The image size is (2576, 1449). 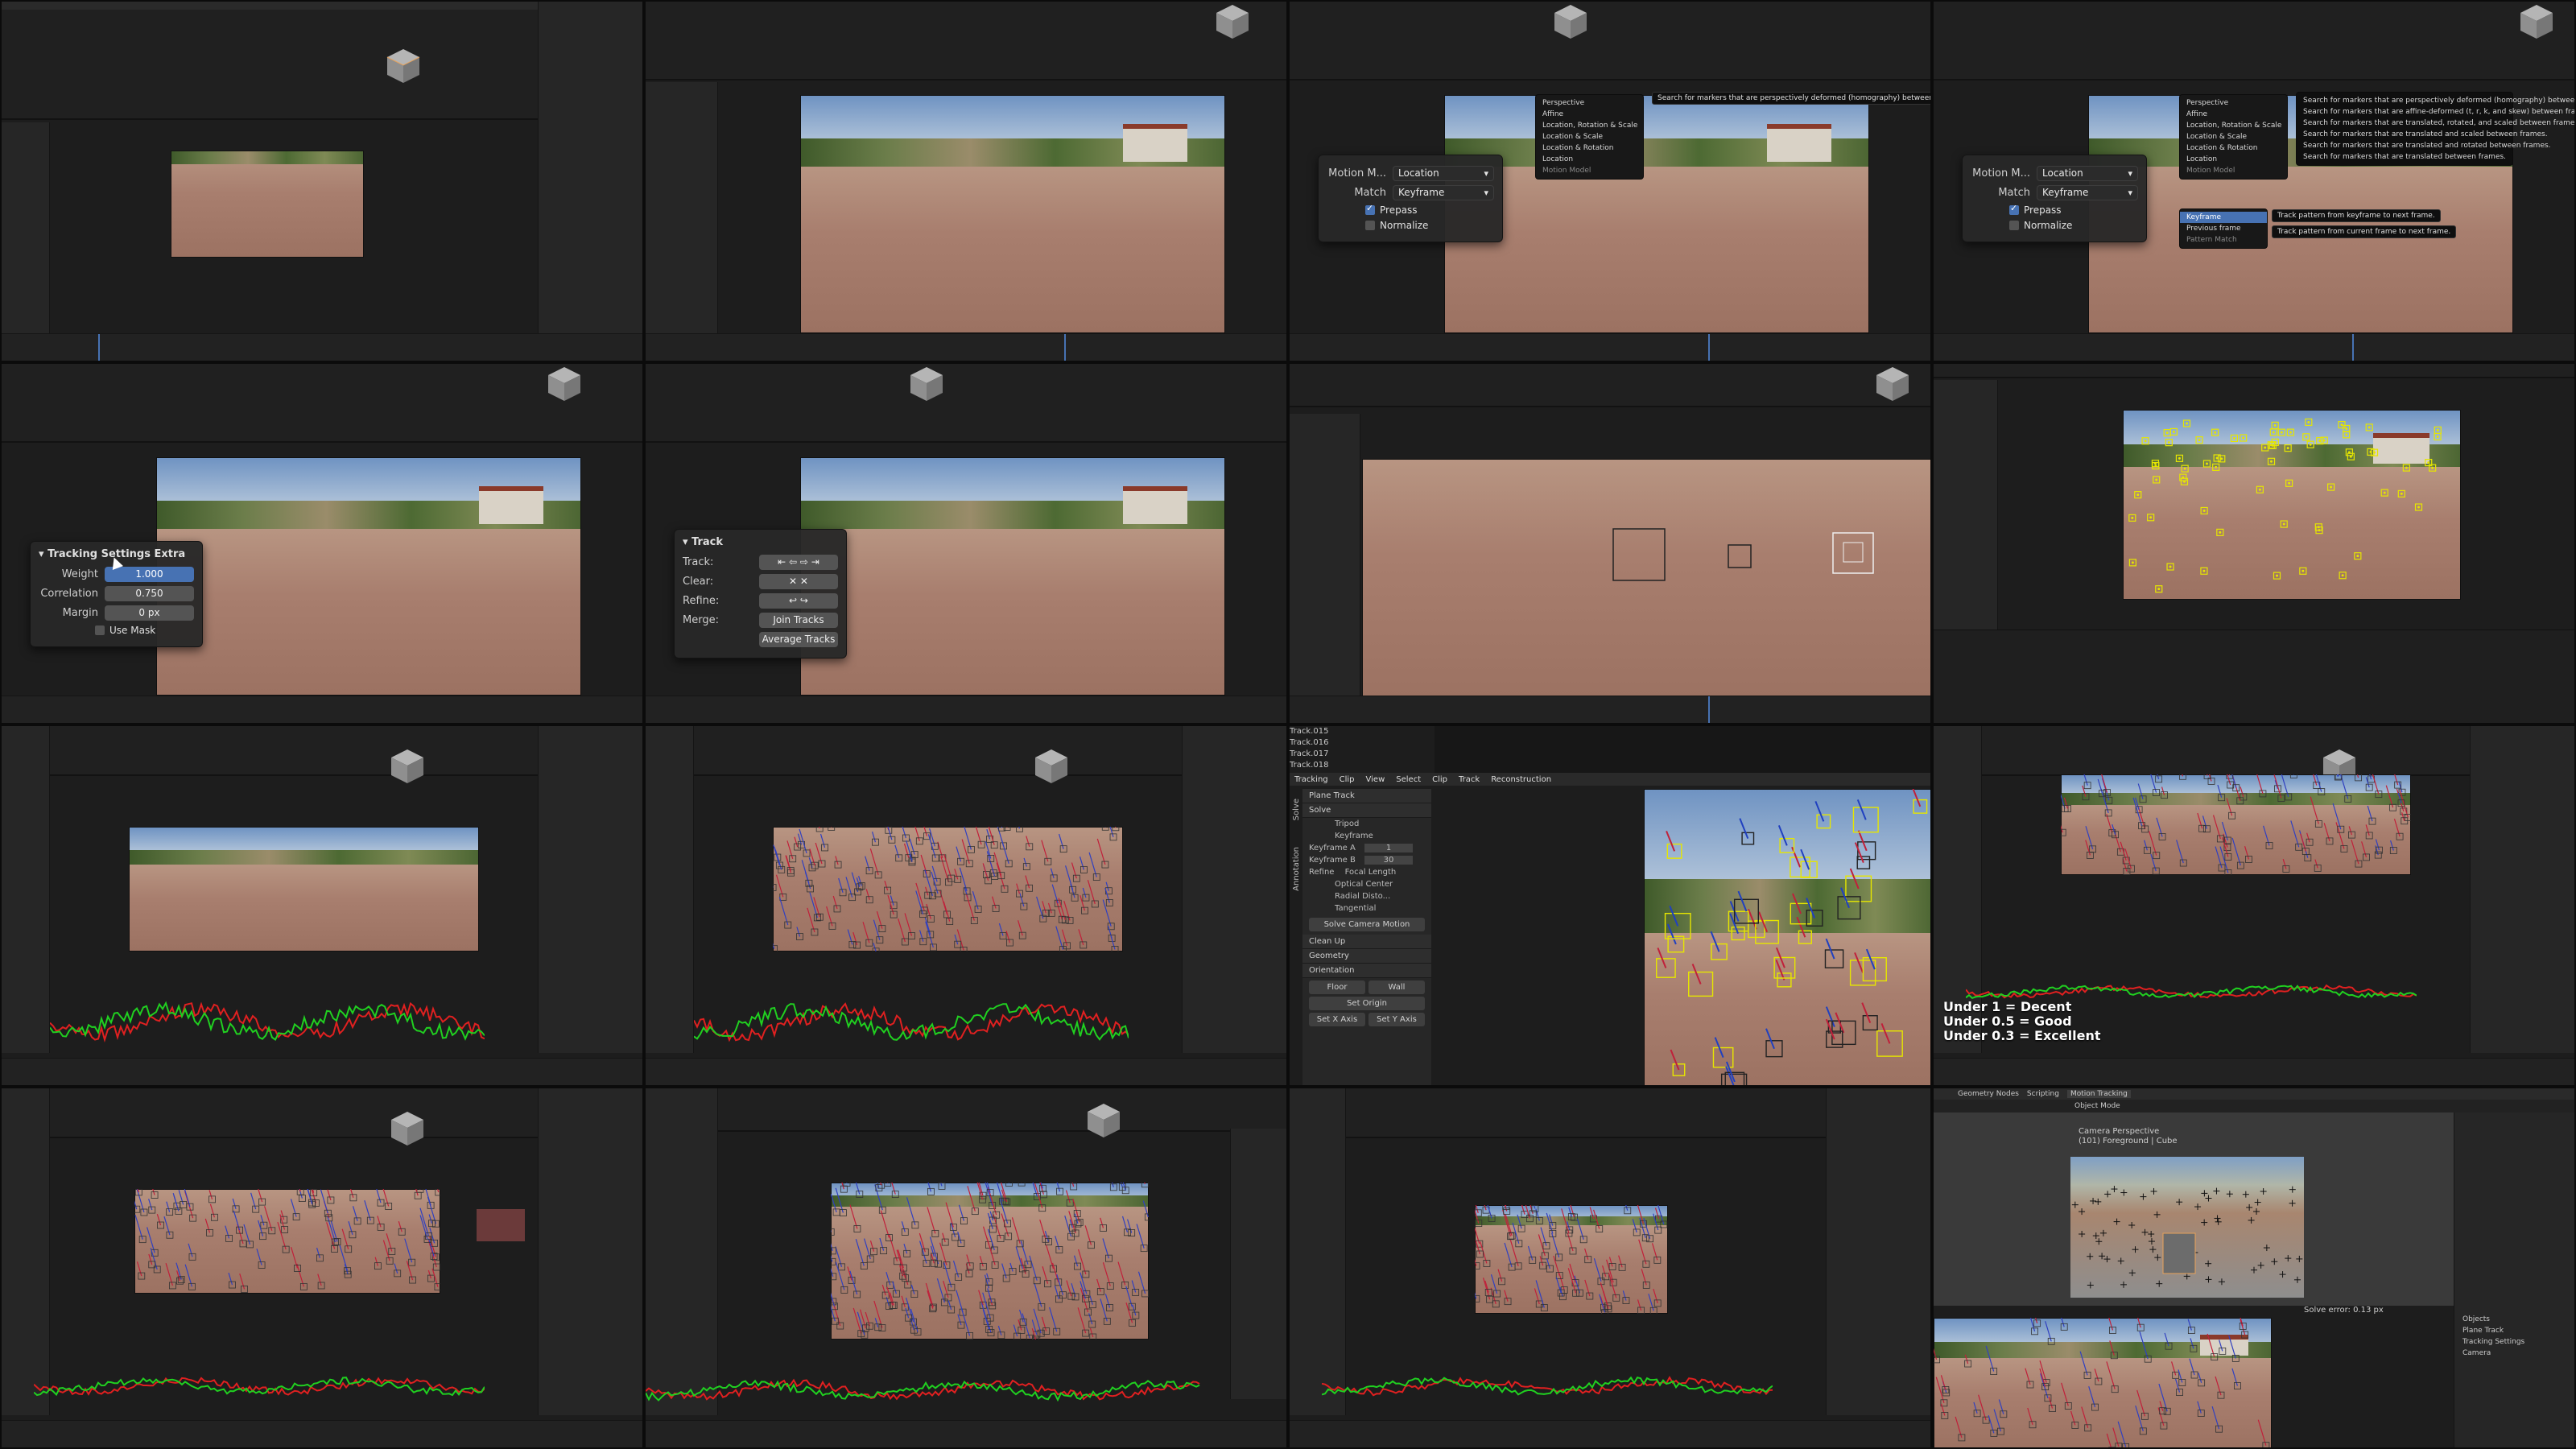 What do you see at coordinates (1469, 779) in the screenshot?
I see `header-track: Track` at bounding box center [1469, 779].